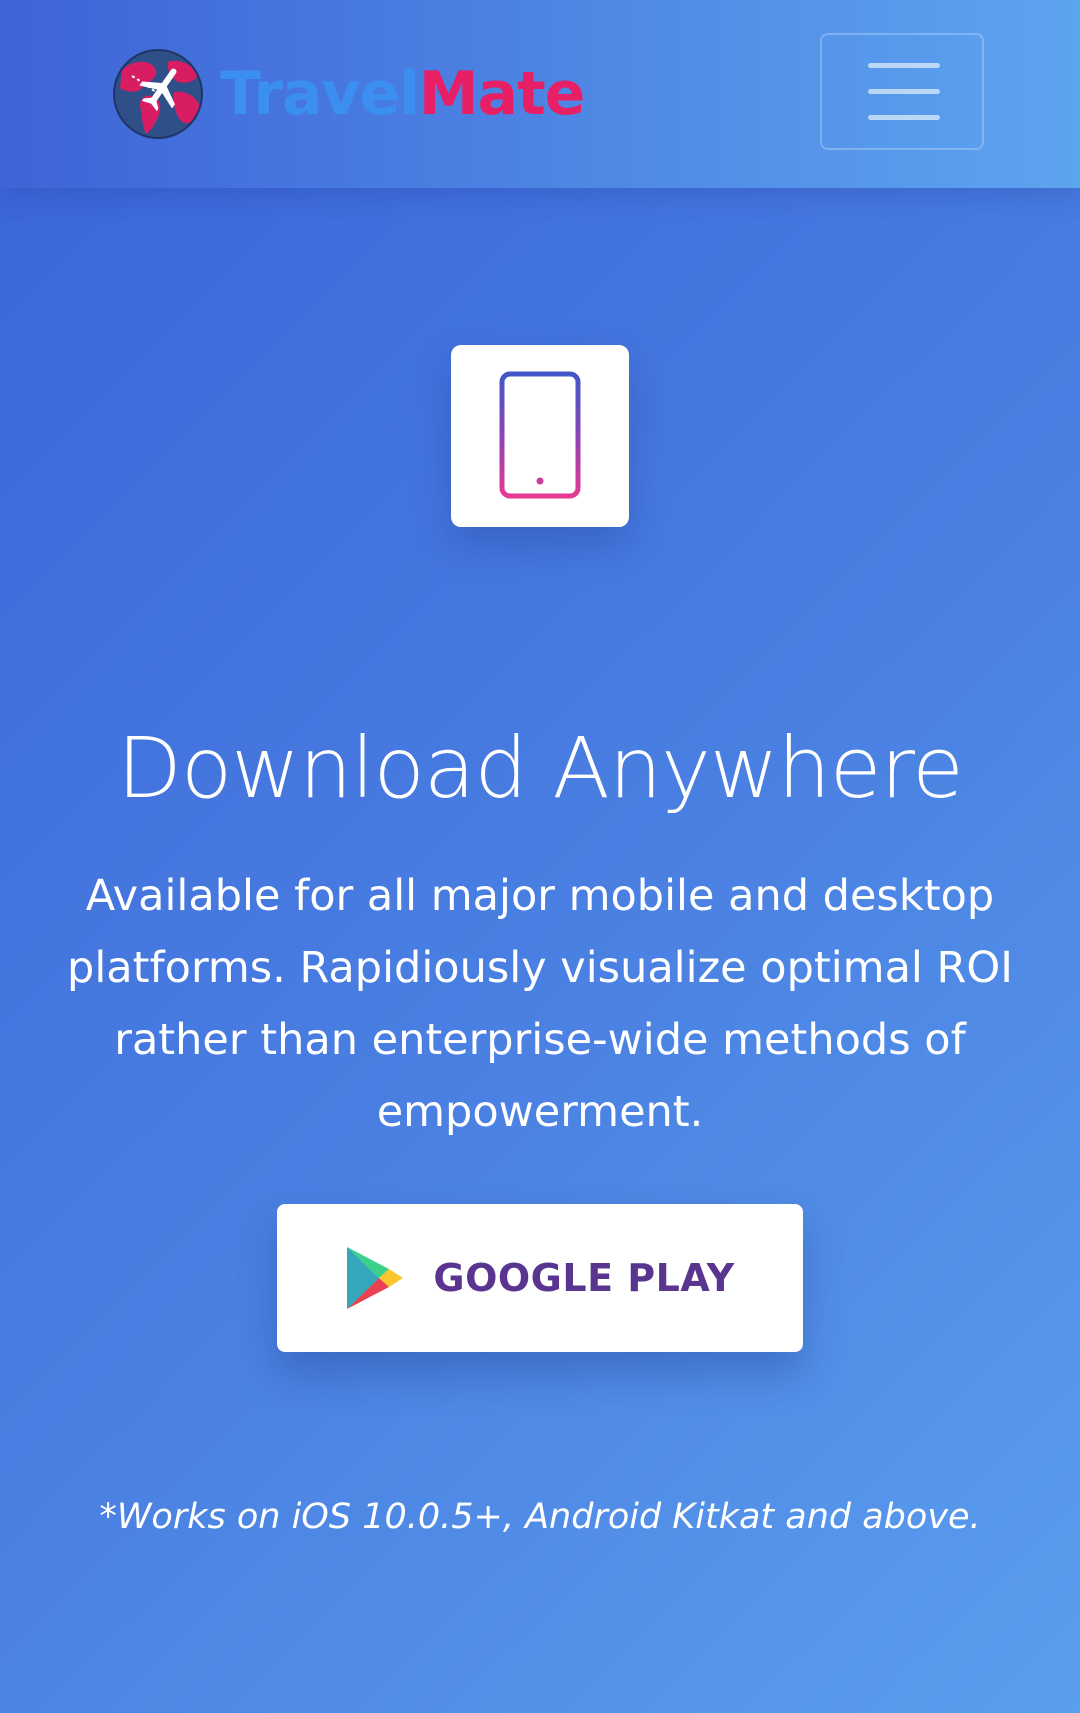 This screenshot has height=1713, width=1080. What do you see at coordinates (320, 94) in the screenshot?
I see `brand-name-travel: Travel` at bounding box center [320, 94].